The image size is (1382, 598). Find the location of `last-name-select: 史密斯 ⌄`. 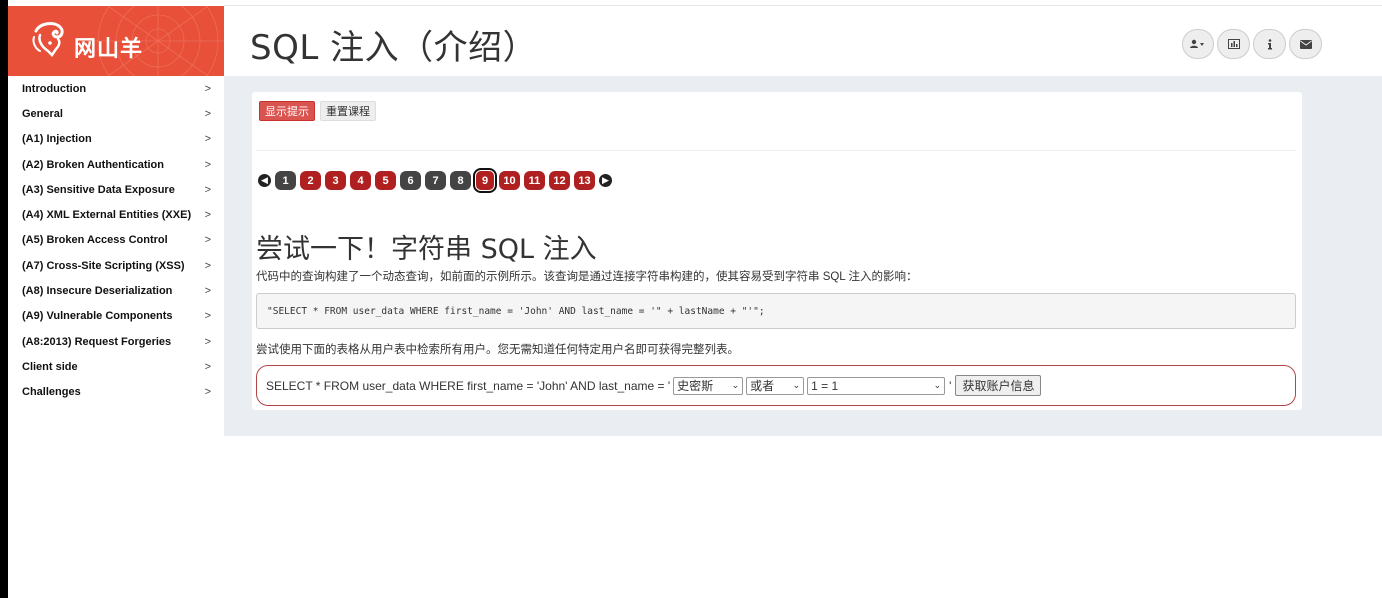

last-name-select: 史密斯 ⌄ is located at coordinates (708, 385).